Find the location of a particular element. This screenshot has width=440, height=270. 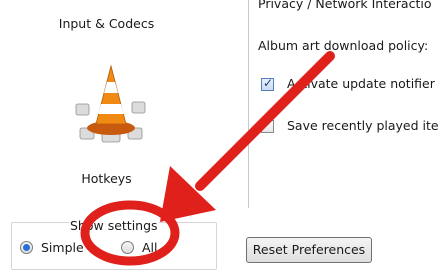

recent-items-label: Save recently played ite is located at coordinates (363, 125).